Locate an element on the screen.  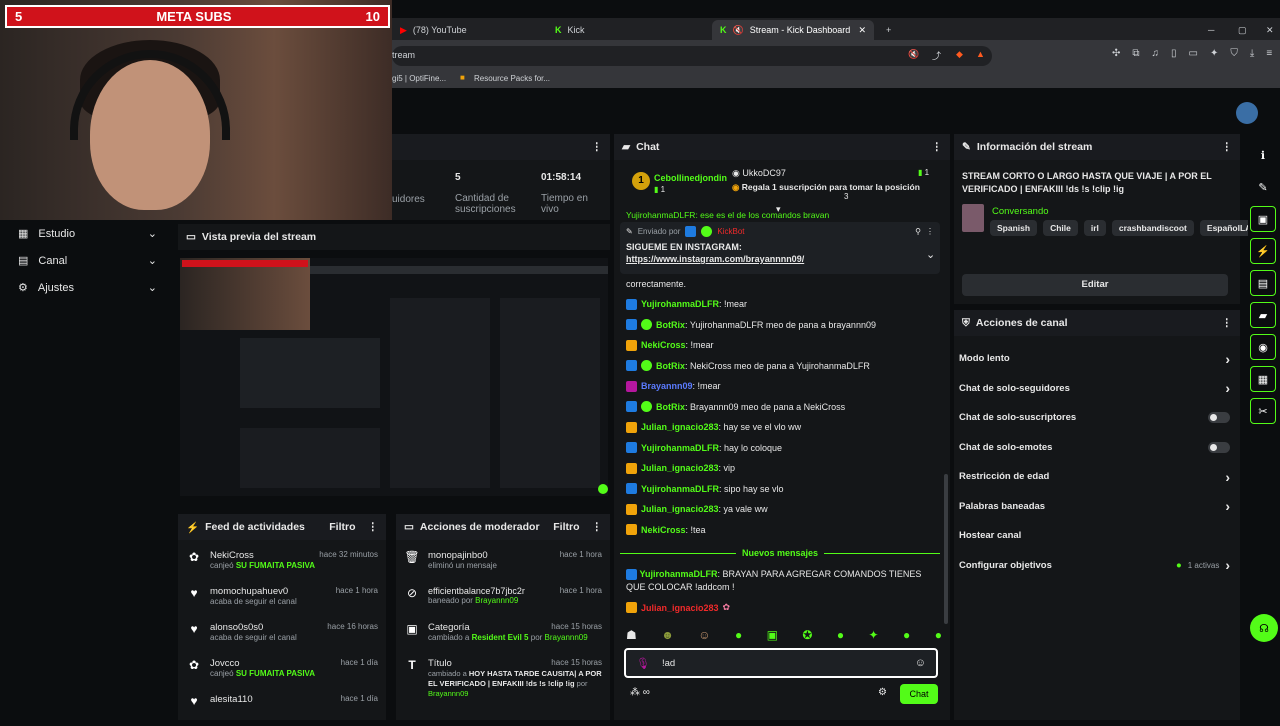
chat-settings-icon: ⚙ is located at coordinates (882, 692).